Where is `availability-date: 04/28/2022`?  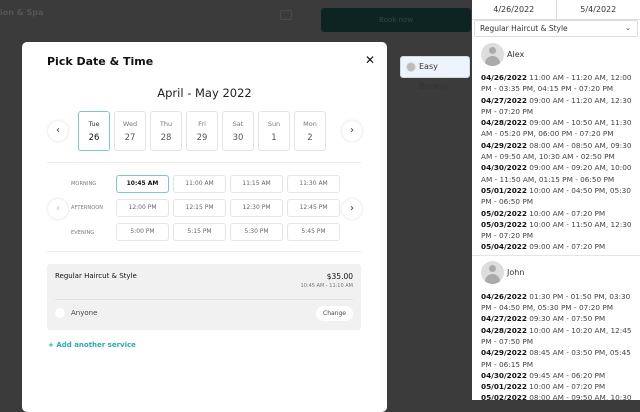
availability-date: 04/28/2022 is located at coordinates (504, 122).